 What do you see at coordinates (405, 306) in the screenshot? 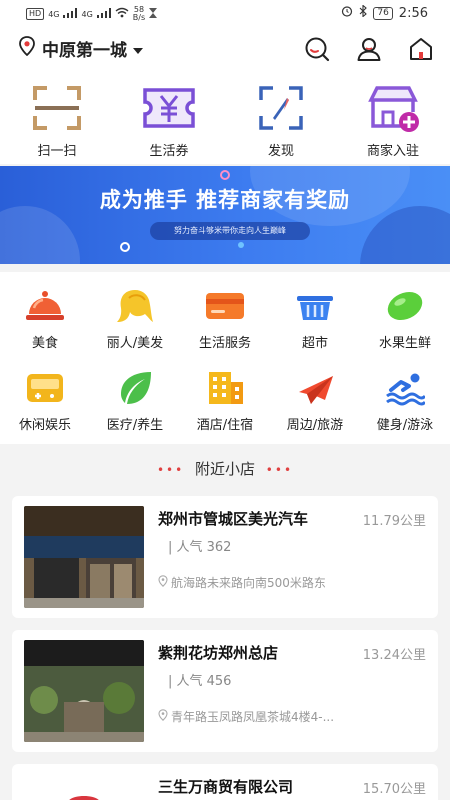
I see `lemon-icon` at bounding box center [405, 306].